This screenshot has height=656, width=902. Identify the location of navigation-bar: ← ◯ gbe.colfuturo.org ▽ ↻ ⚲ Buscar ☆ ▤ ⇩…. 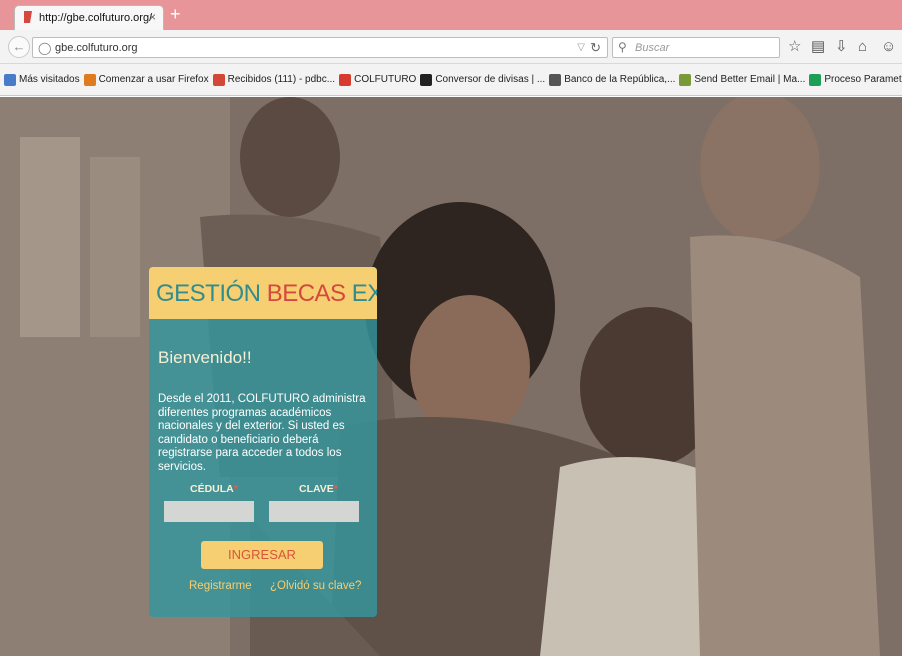
(451, 47).